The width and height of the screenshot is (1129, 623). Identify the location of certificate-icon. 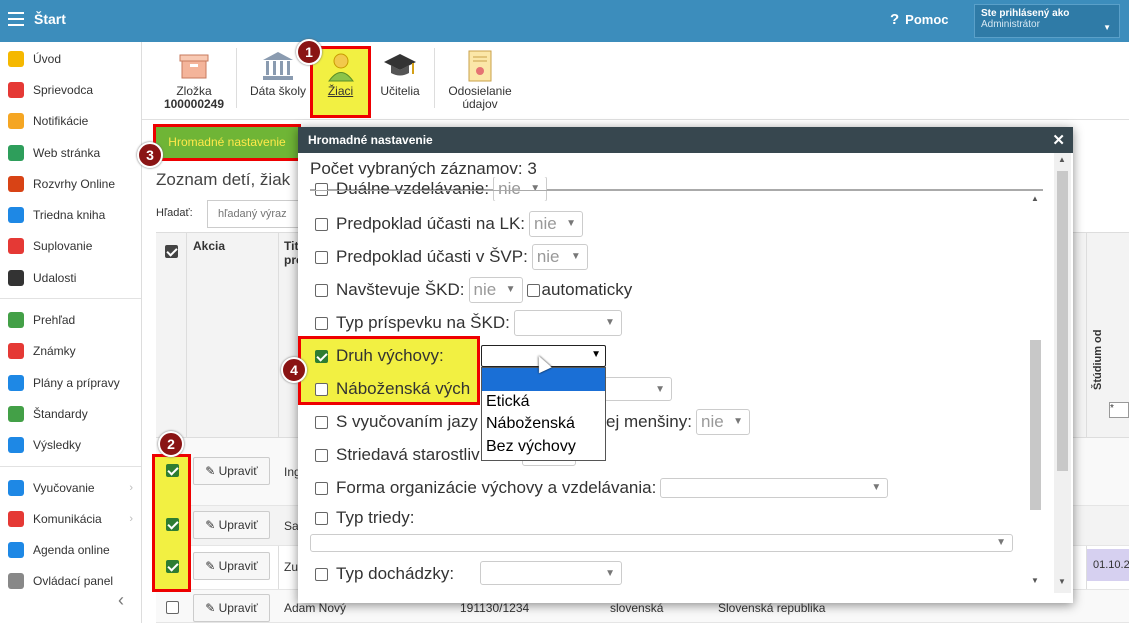
(480, 66).